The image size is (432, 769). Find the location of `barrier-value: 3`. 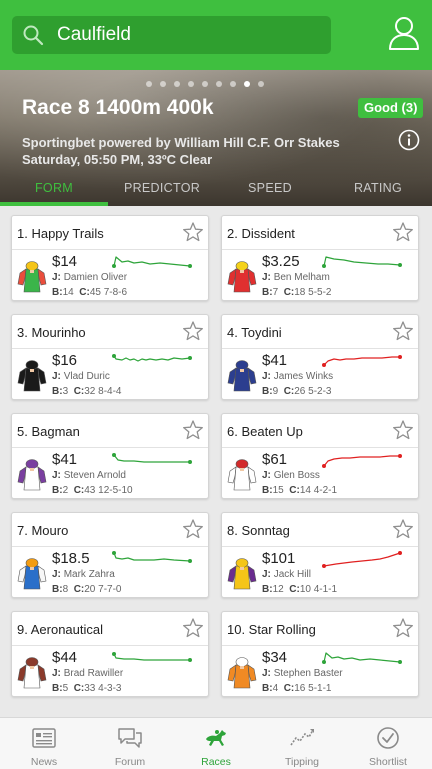

barrier-value: 3 is located at coordinates (65, 391).